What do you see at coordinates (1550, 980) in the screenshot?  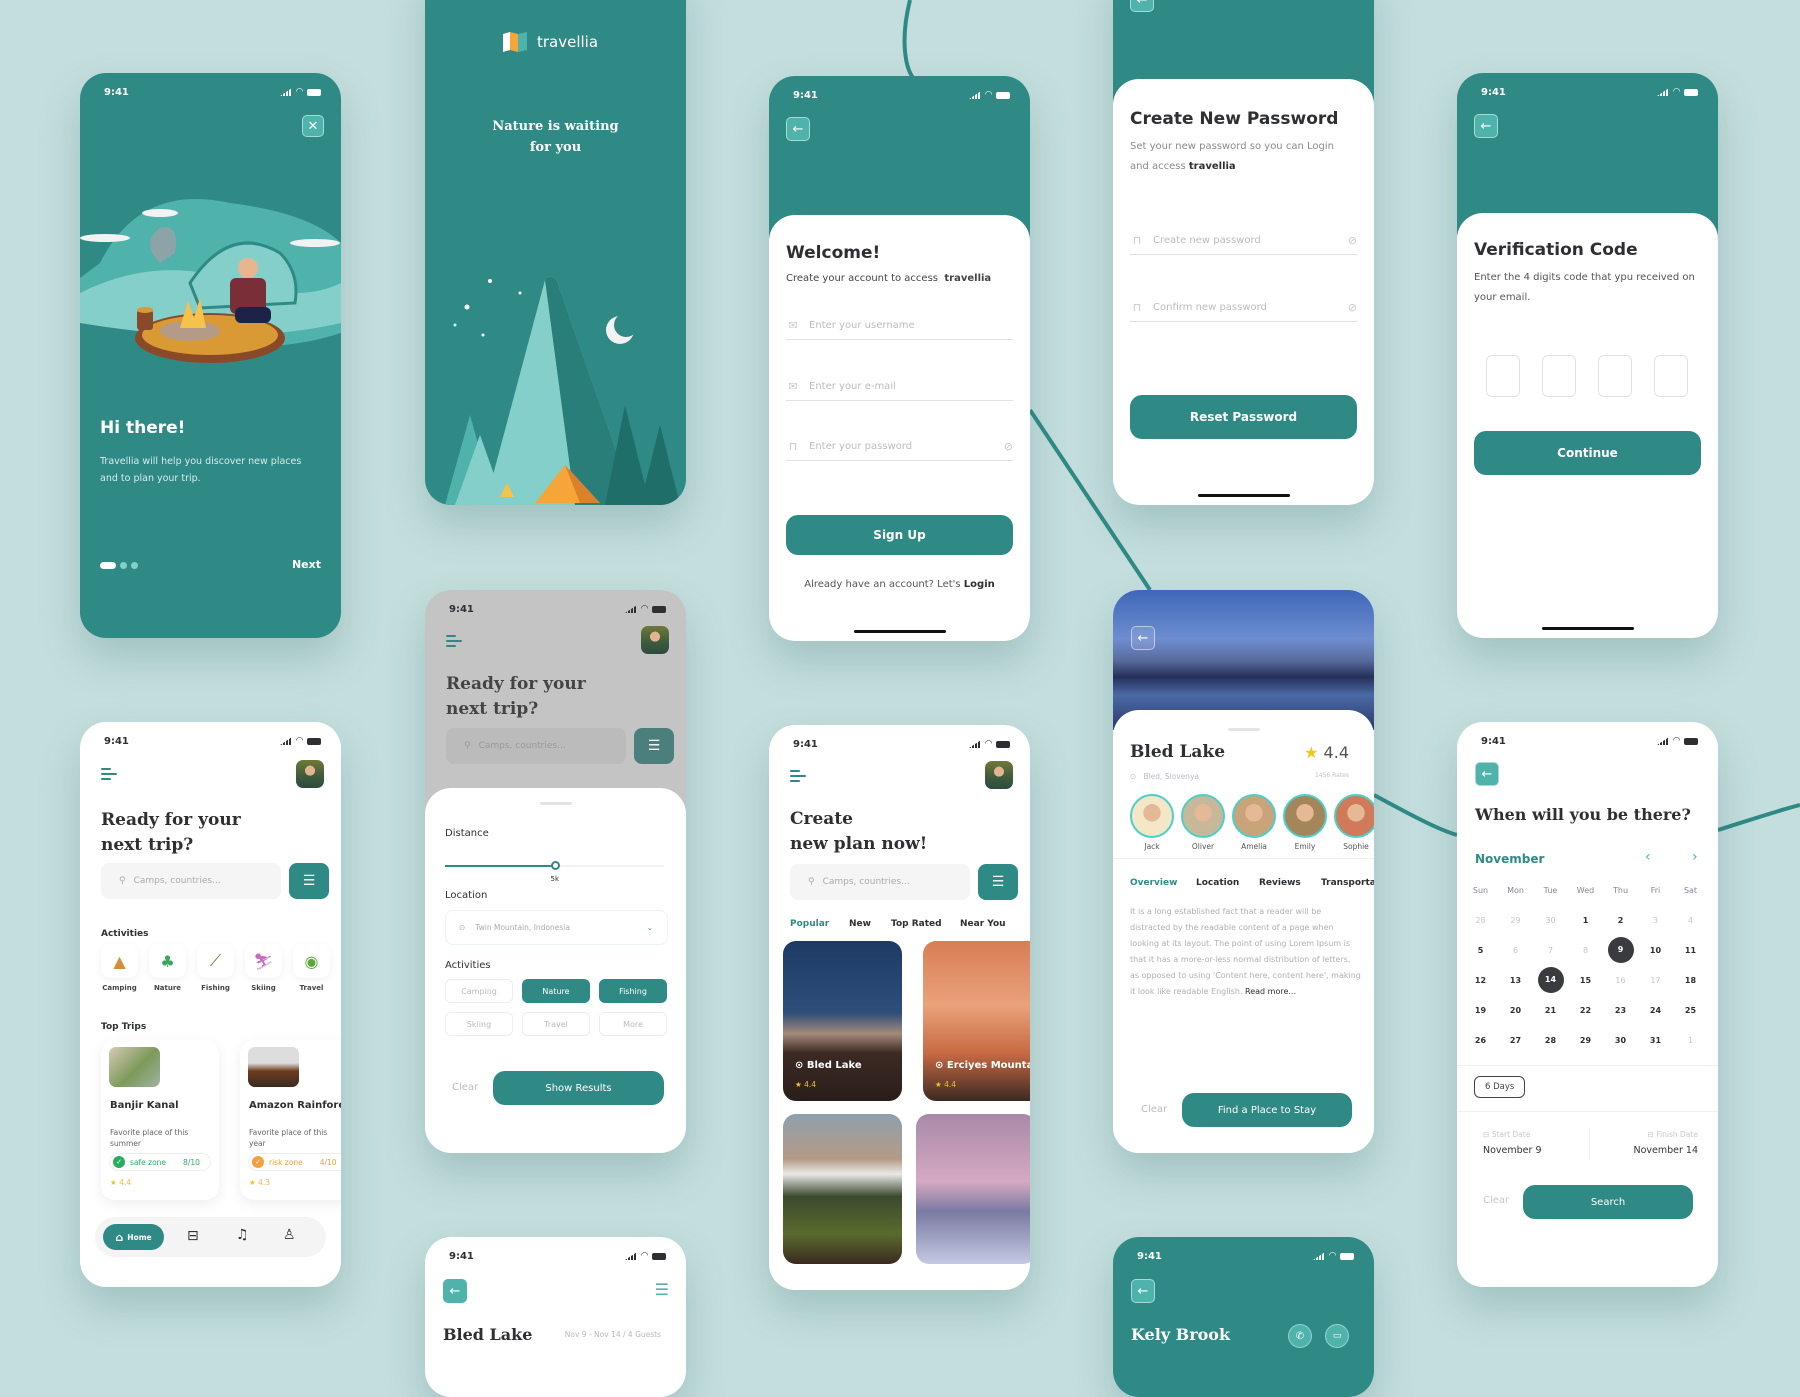 I see `calendar-day: 14` at bounding box center [1550, 980].